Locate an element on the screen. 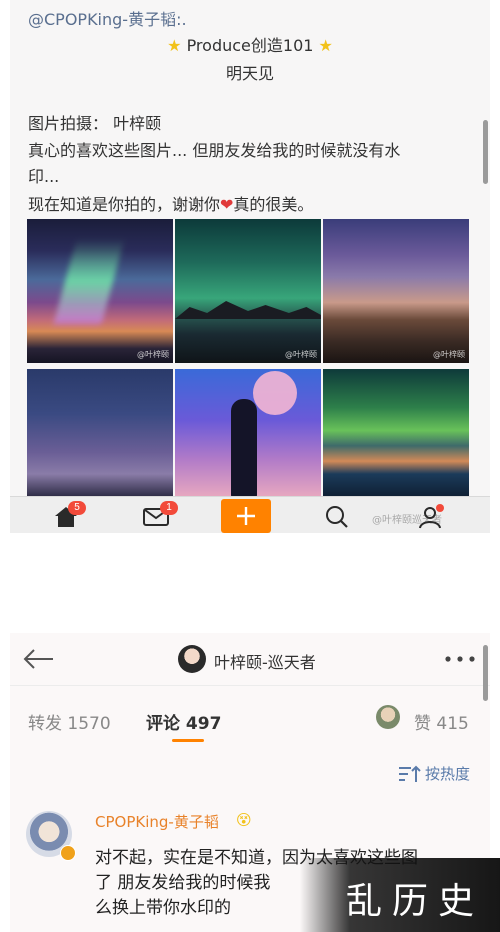  post-title-text: Produce创造101 is located at coordinates (250, 45).